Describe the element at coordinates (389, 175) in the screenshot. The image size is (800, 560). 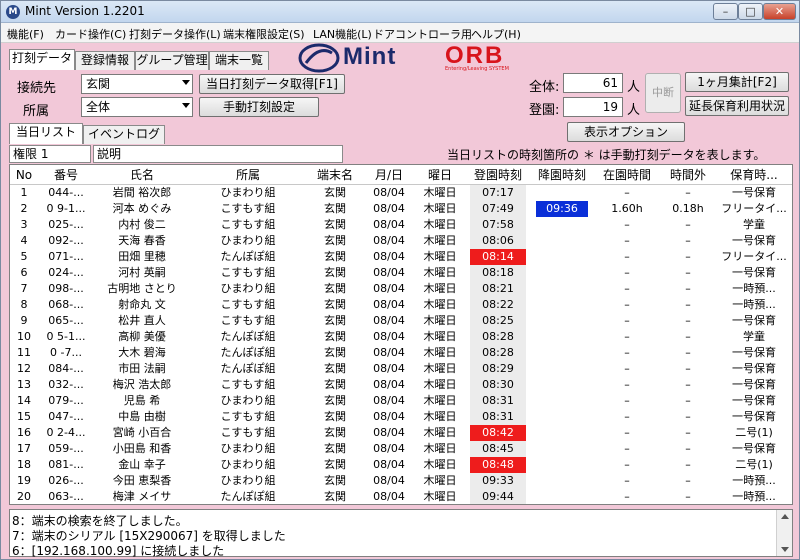
I see `col-date-header: 月/日` at that location.